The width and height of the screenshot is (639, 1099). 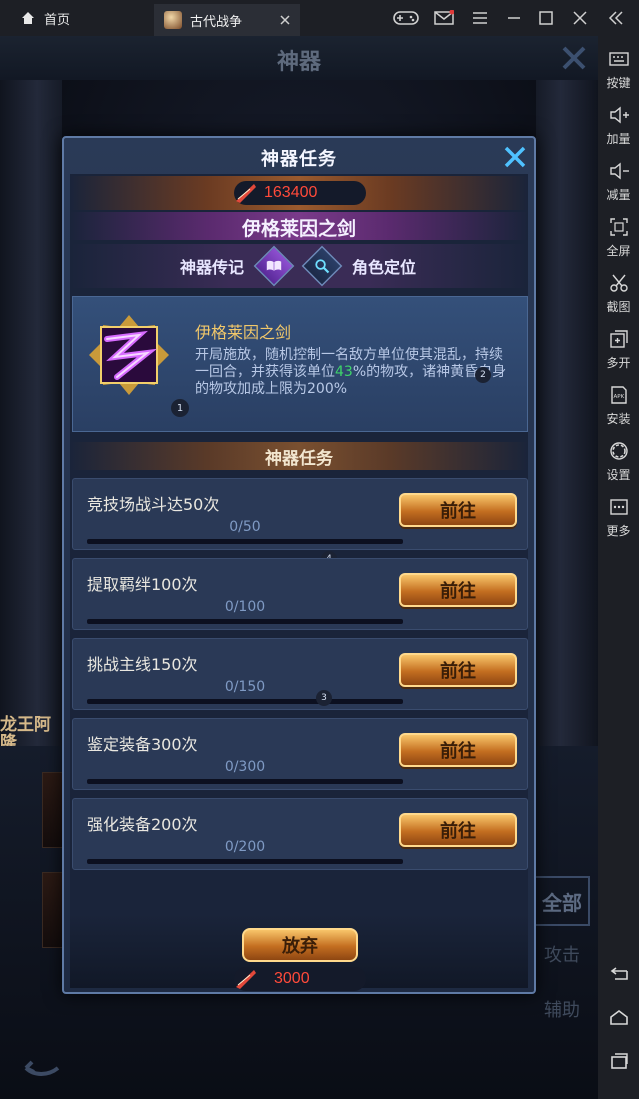 I want to click on volume-up-icon, so click(x=619, y=115).